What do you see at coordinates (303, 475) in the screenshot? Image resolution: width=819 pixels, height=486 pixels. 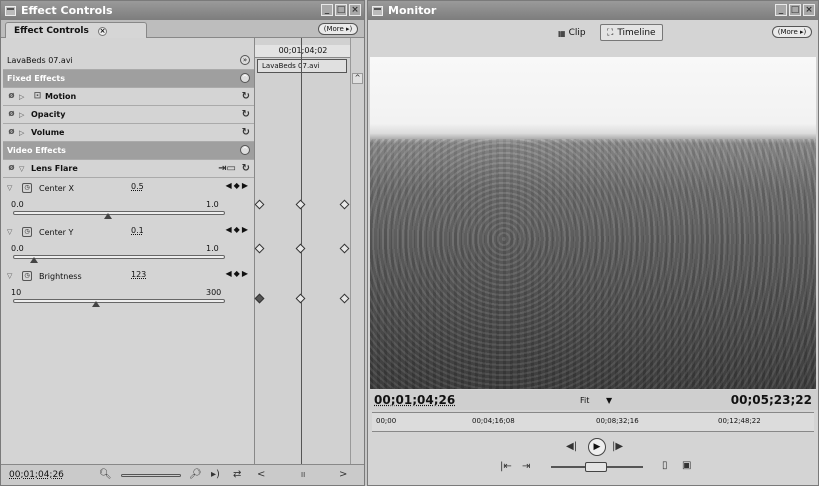 I see `scroll-thumb: II` at bounding box center [303, 475].